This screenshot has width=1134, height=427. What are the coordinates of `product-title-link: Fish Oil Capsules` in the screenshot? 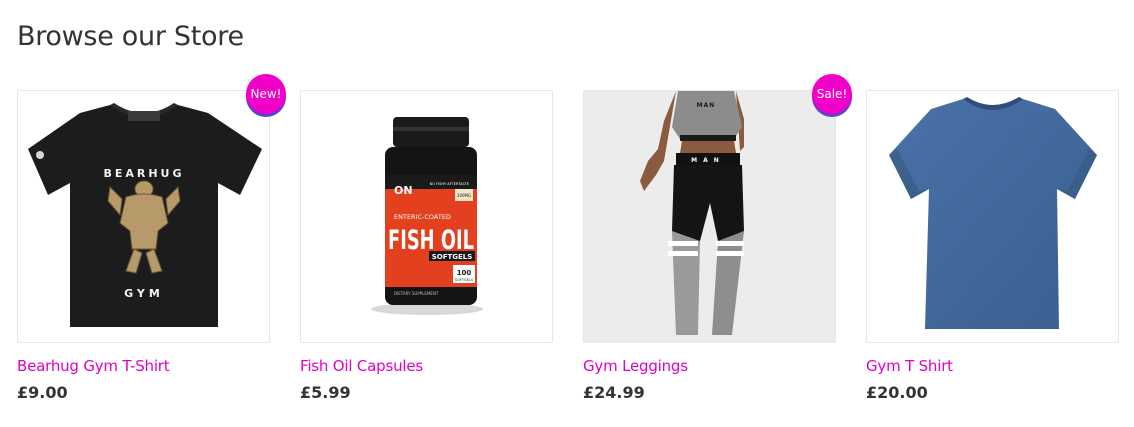 It's located at (426, 366).